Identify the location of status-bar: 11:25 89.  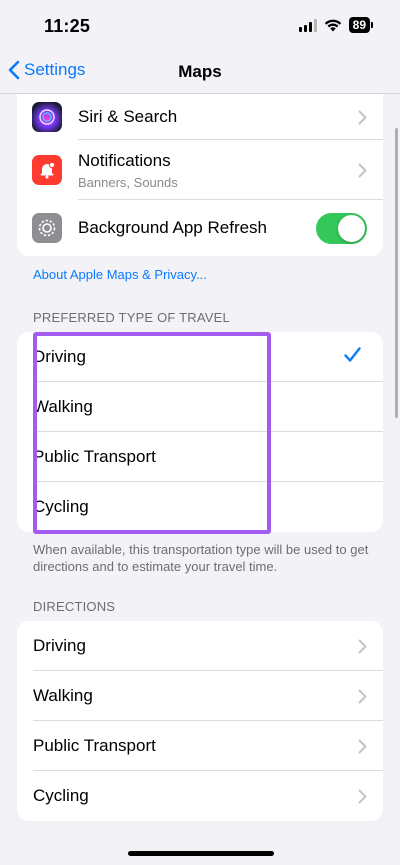
(200, 26).